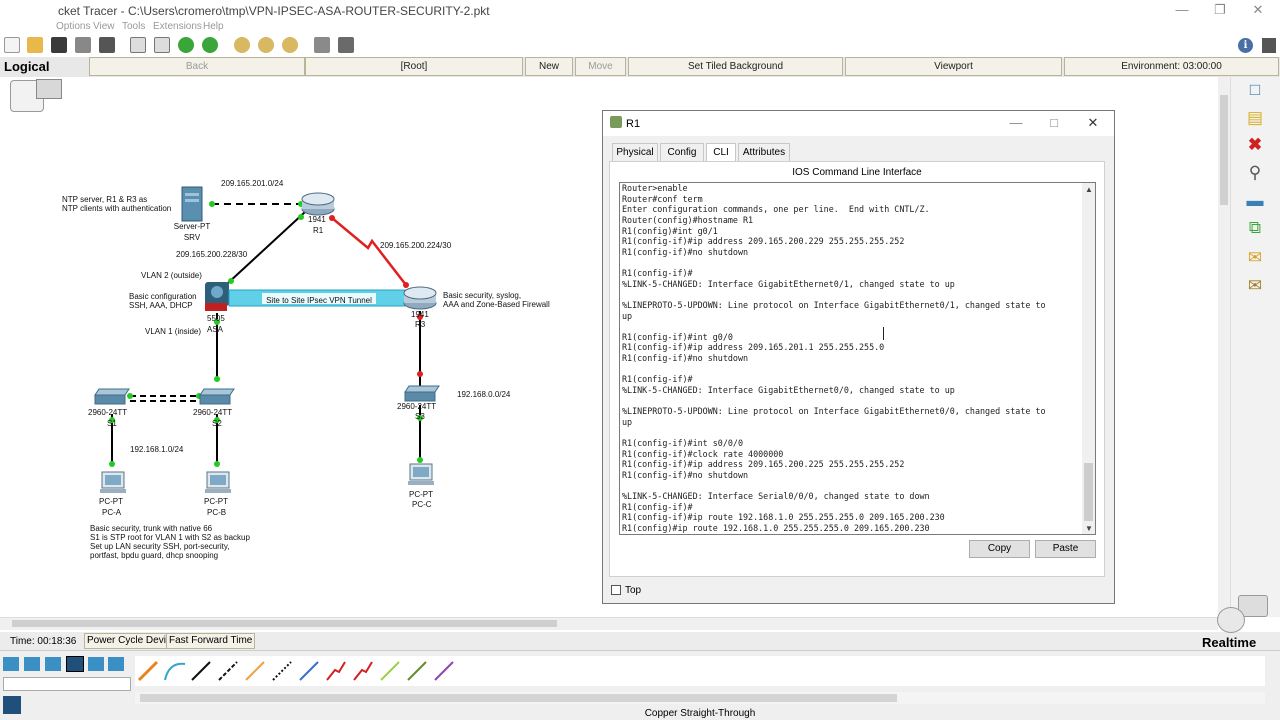 The height and width of the screenshot is (720, 1280). Describe the element at coordinates (600, 73) in the screenshot. I see `move-object-button: Move Object` at that location.